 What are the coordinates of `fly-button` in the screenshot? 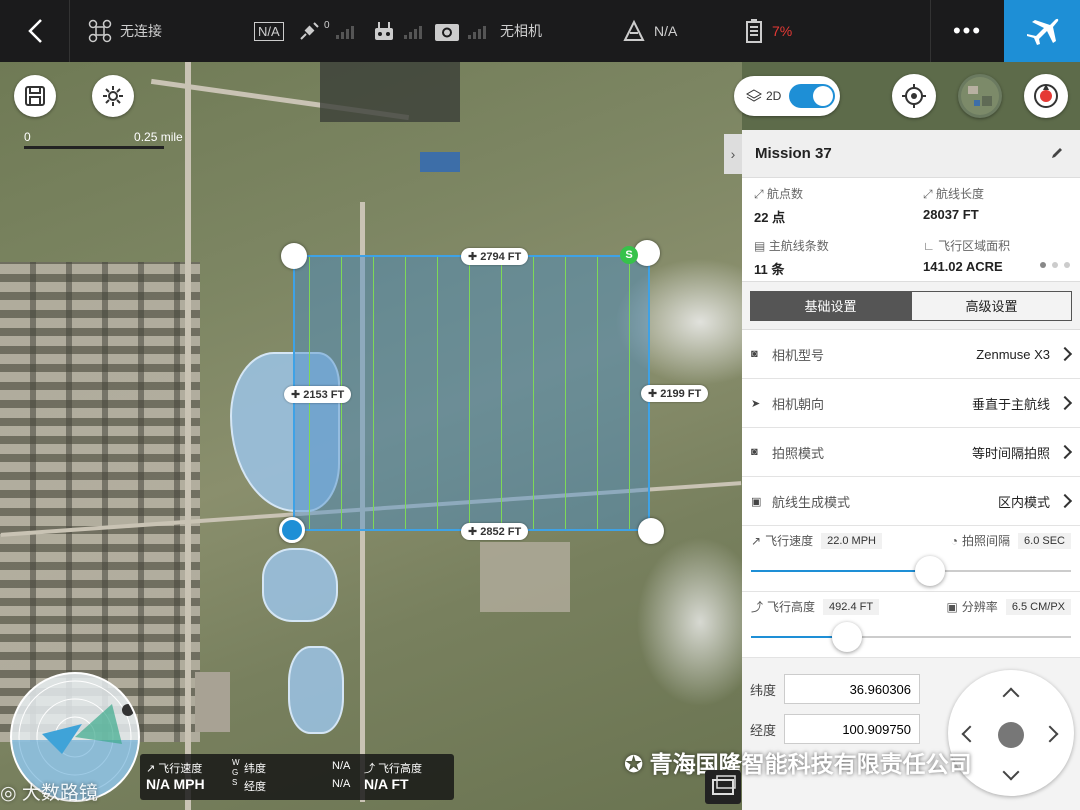 It's located at (1042, 31).